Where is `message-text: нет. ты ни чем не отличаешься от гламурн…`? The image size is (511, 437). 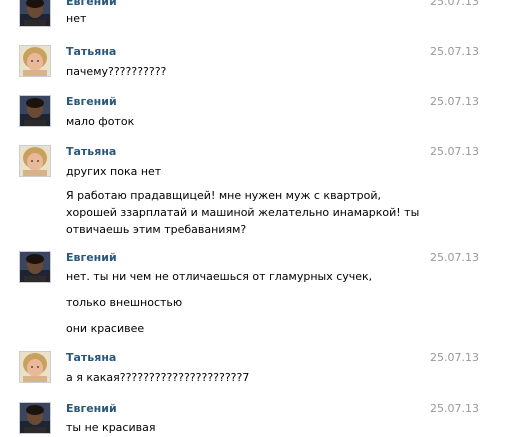 message-text: нет. ты ни чем не отличаешься от гламурн… is located at coordinates (219, 276).